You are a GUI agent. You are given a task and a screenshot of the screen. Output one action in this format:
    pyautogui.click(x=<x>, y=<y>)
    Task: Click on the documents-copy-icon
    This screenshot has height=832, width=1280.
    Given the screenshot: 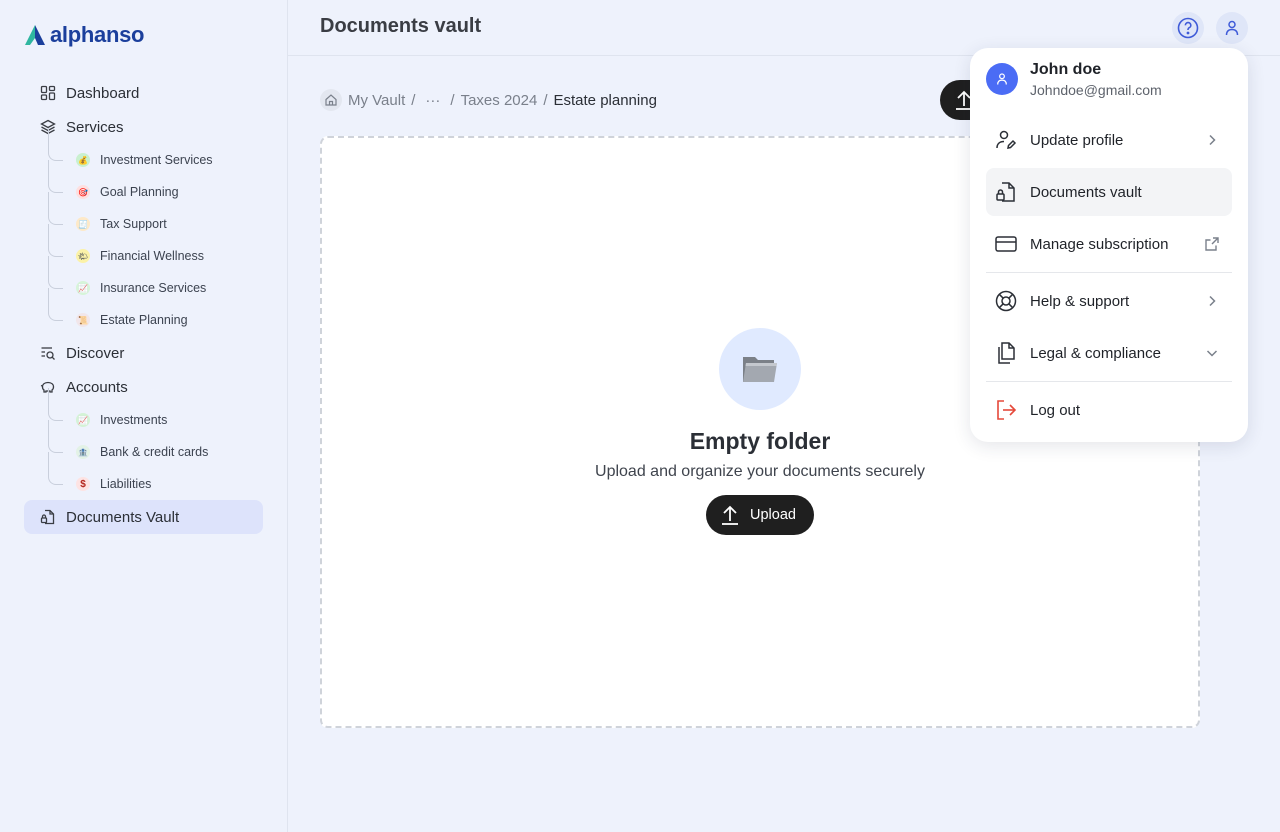 What is the action you would take?
    pyautogui.click(x=1006, y=353)
    